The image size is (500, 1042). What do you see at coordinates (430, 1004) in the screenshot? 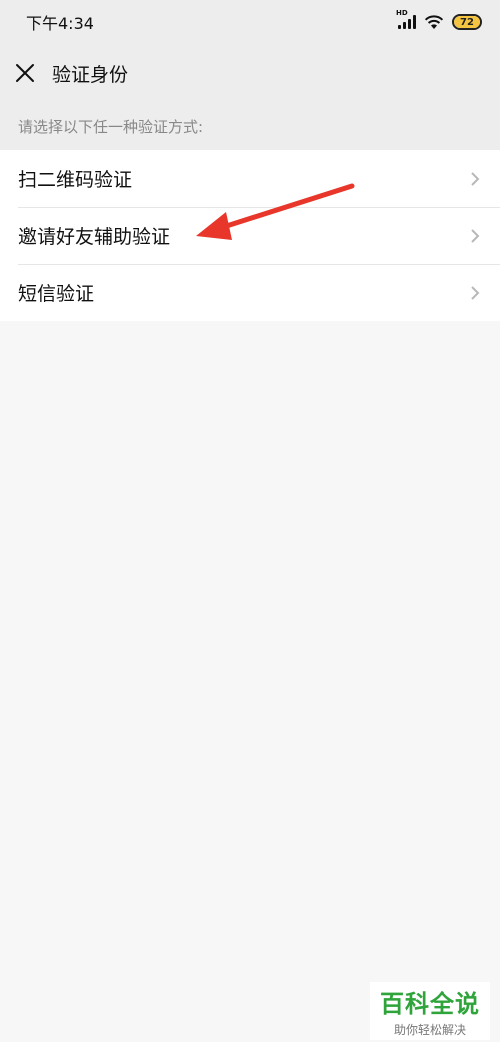
I see `watermark-title: 百科全说` at bounding box center [430, 1004].